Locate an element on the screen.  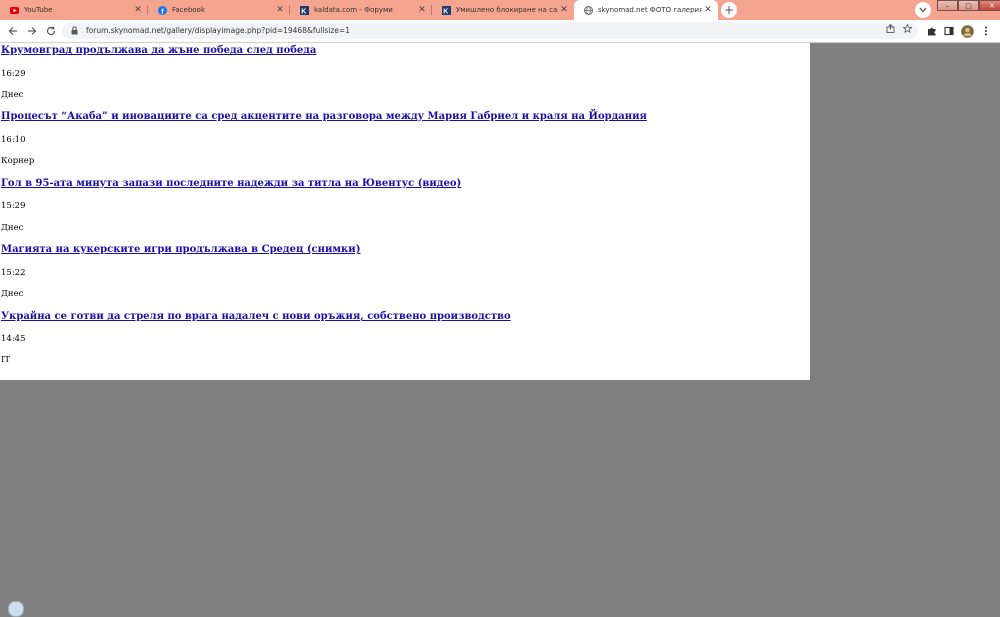
window-controls: – □ ✕ is located at coordinates (968, 6).